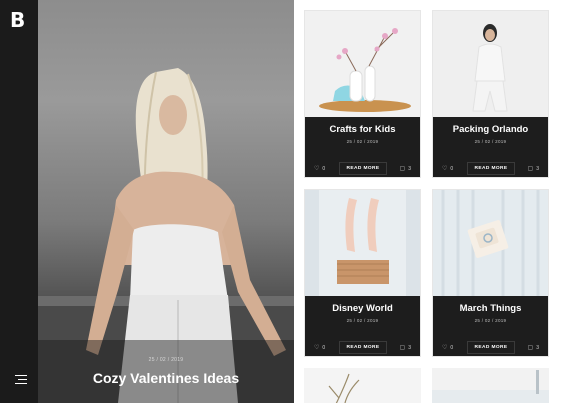  I want to click on site-logo: B, so click(17, 20).